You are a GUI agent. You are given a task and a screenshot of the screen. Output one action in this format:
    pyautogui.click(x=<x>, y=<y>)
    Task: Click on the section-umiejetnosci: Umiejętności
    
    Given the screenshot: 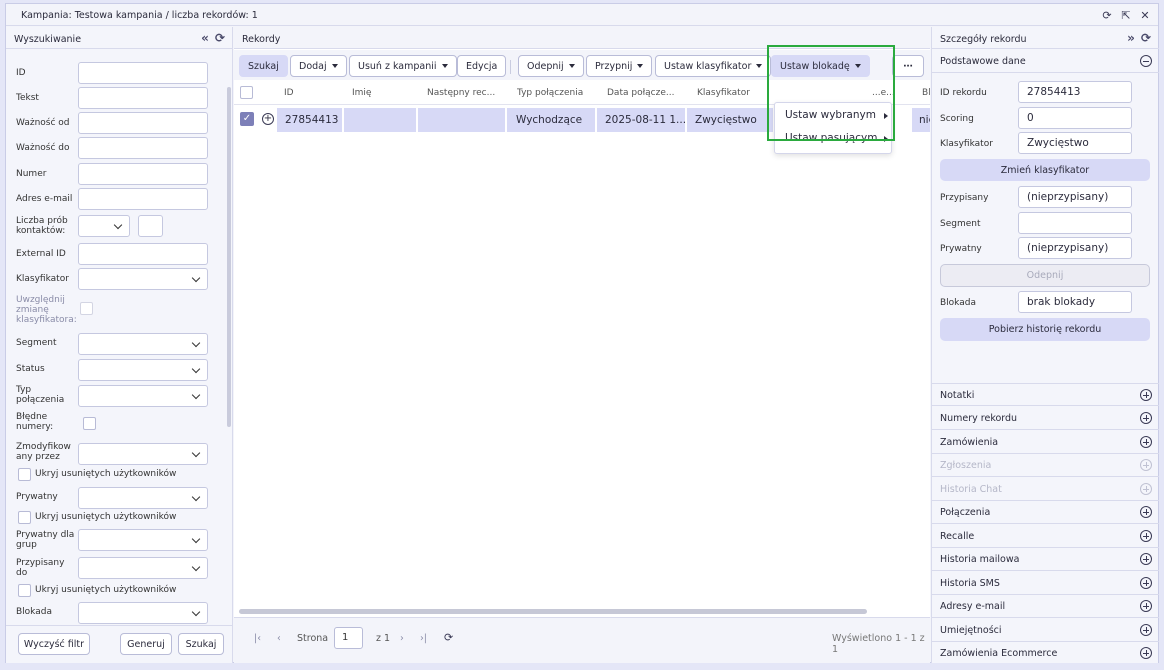 What is the action you would take?
    pyautogui.click(x=1045, y=630)
    